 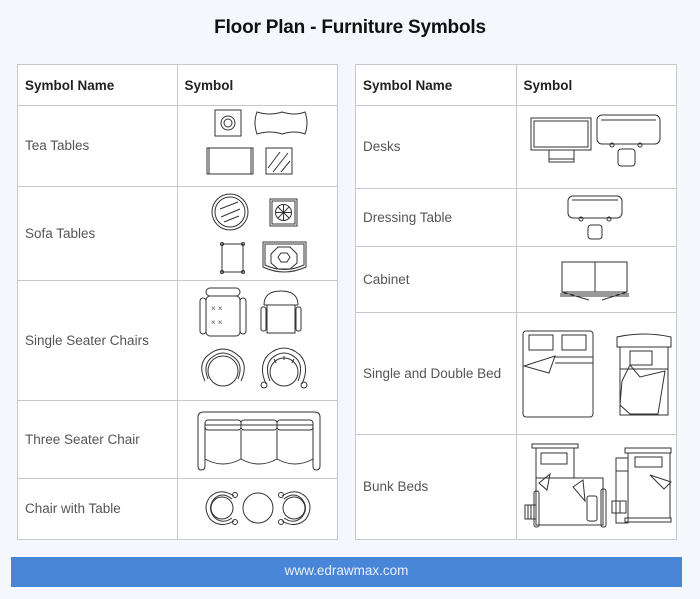 What do you see at coordinates (278, 161) in the screenshot?
I see `glass-tea-table-icon` at bounding box center [278, 161].